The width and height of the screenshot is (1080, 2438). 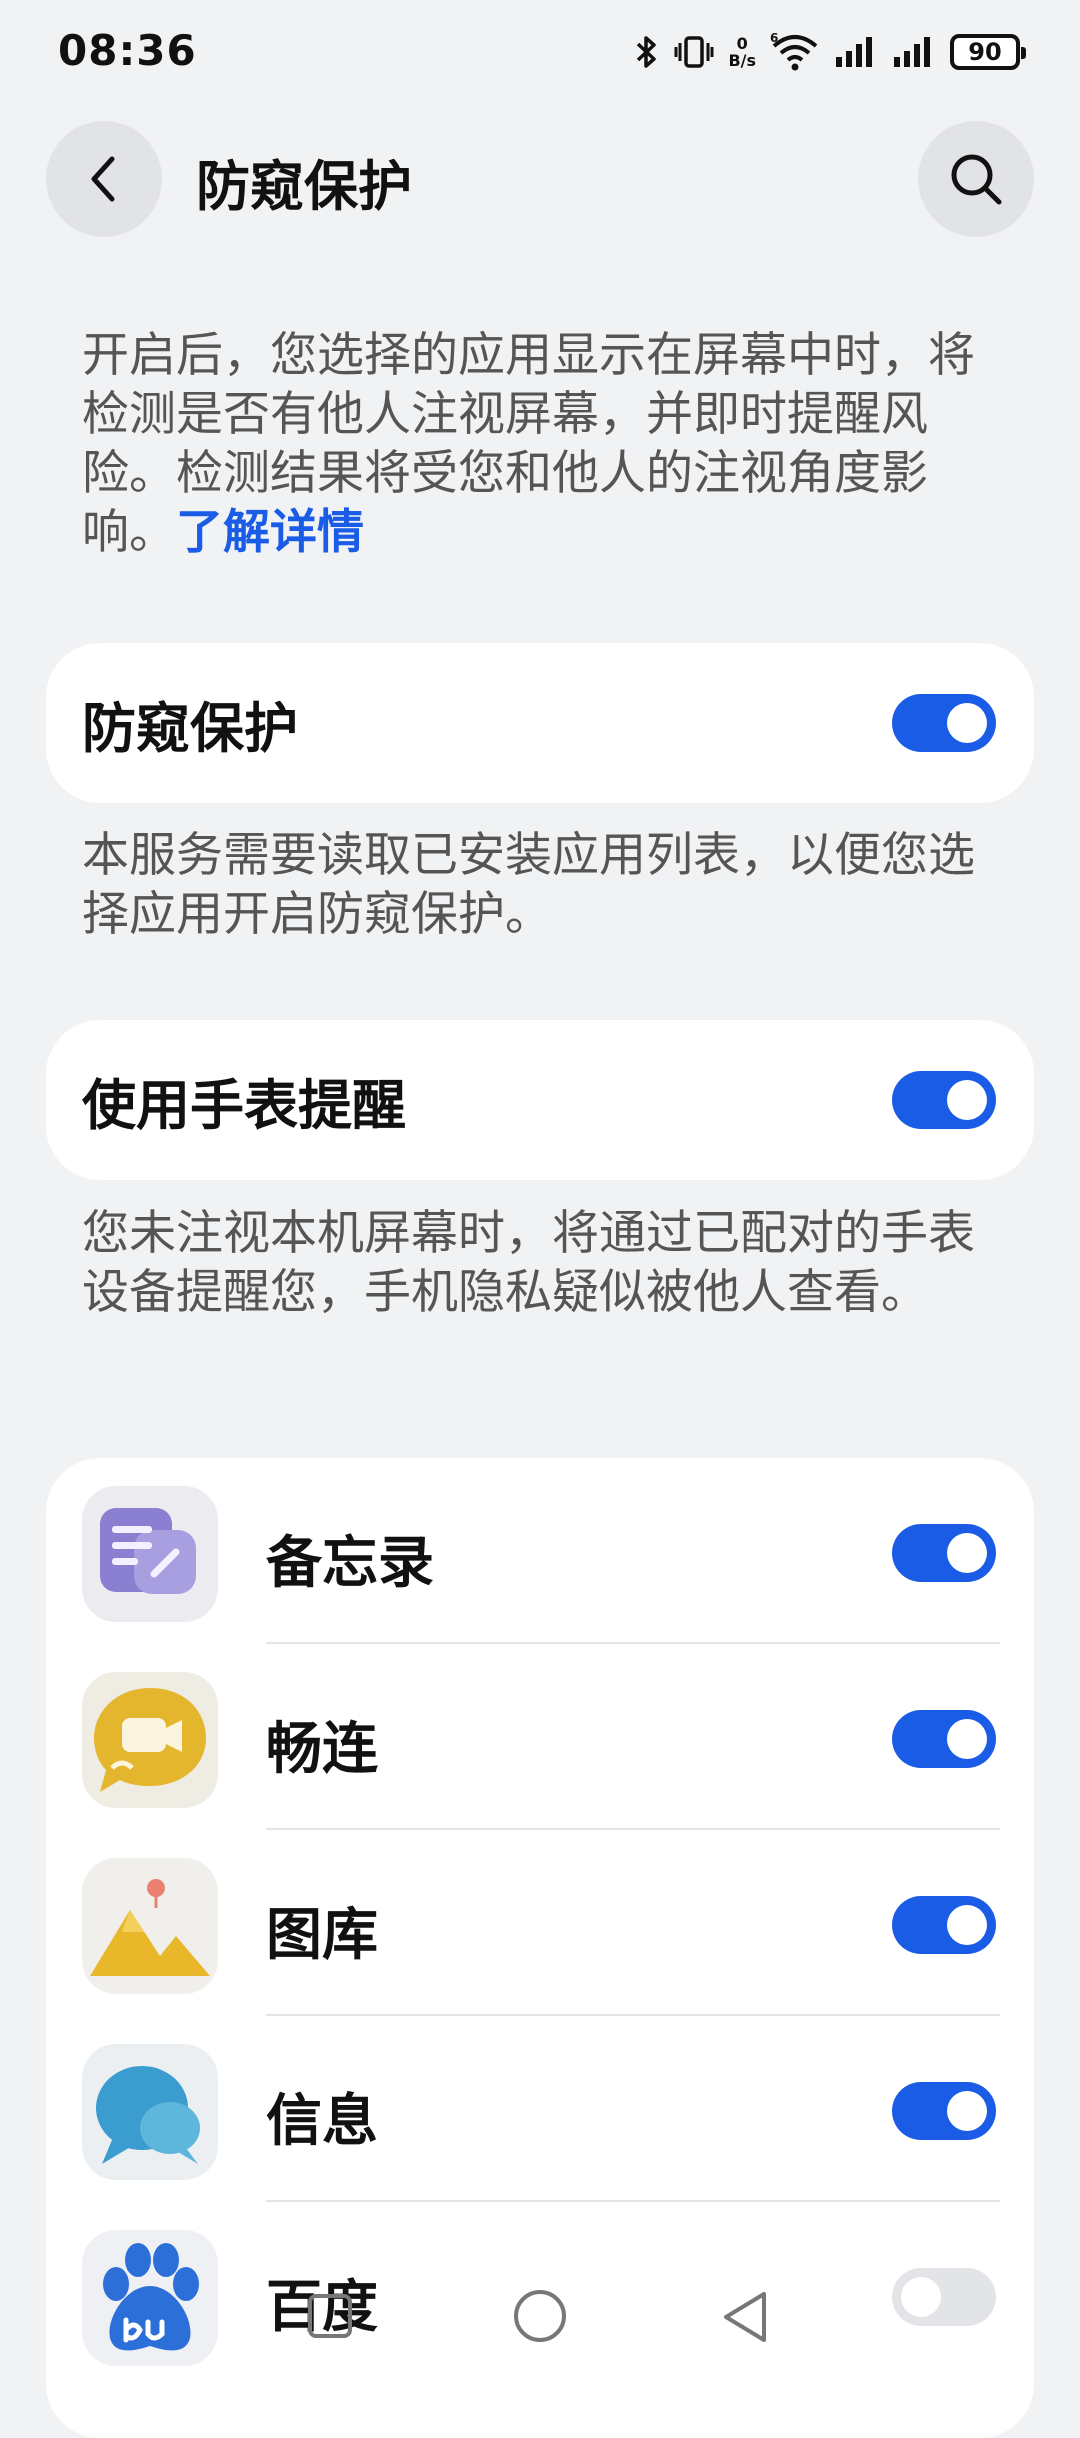 I want to click on watch-note: 您未注视本机屏幕时，将通过已配对的手表设备提醒您，手机隐私疑似被他人查看。, so click(x=528, y=1263).